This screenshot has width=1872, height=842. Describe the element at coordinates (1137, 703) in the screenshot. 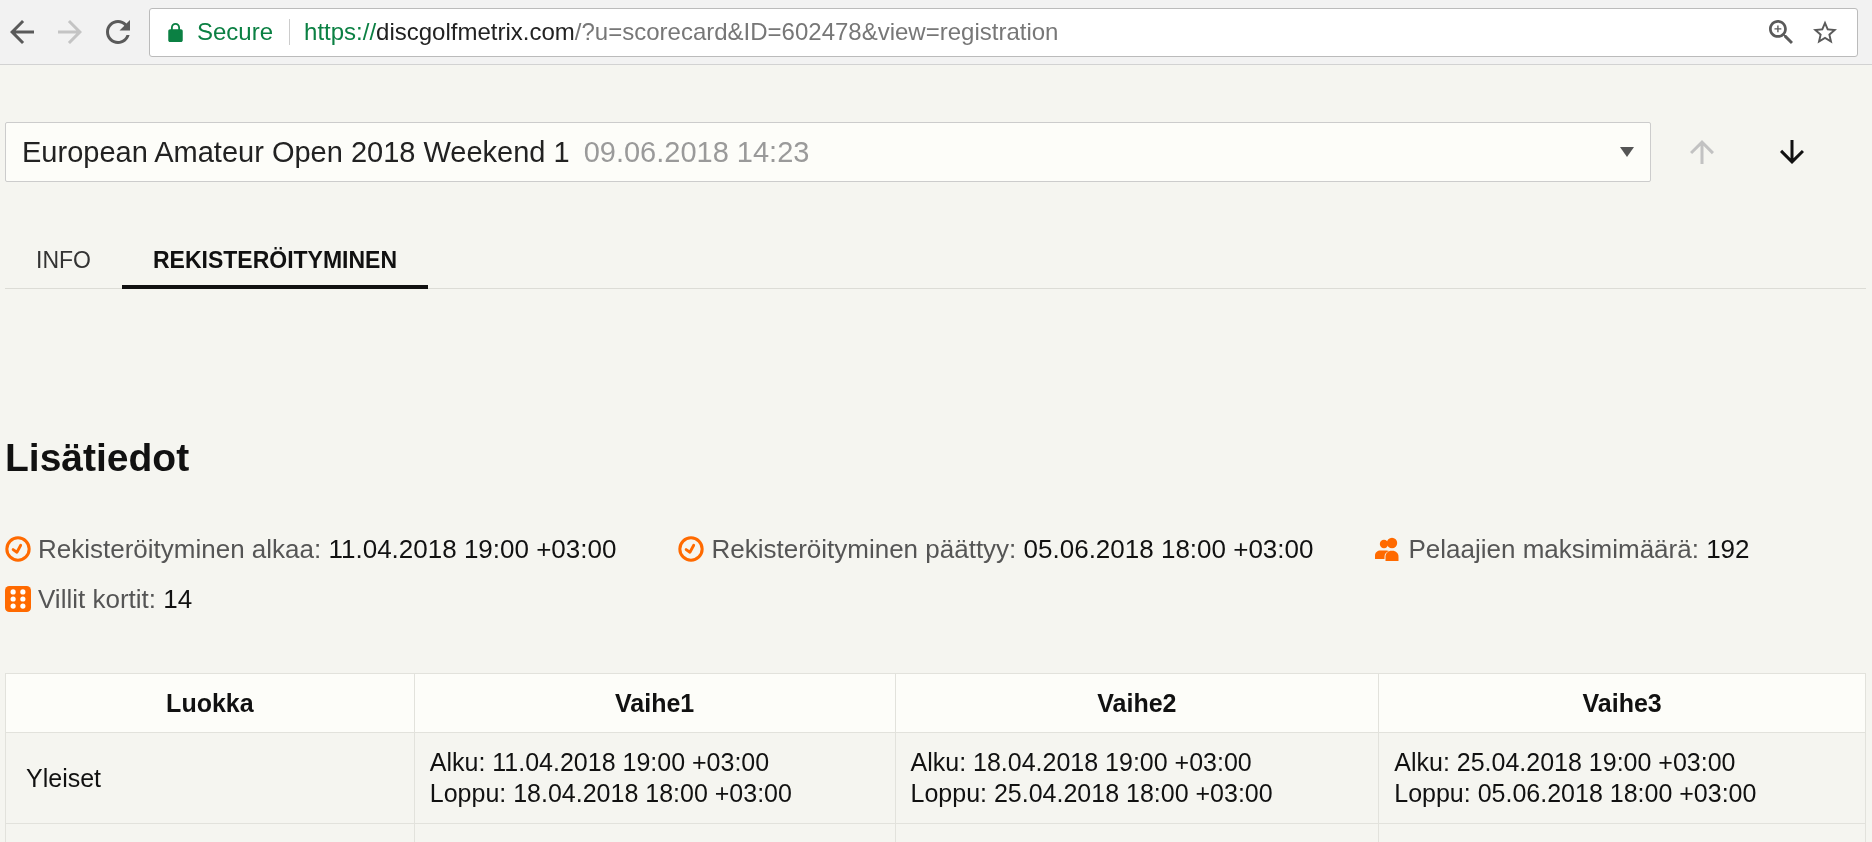

I see `table-header-cell: Vaihe2` at that location.